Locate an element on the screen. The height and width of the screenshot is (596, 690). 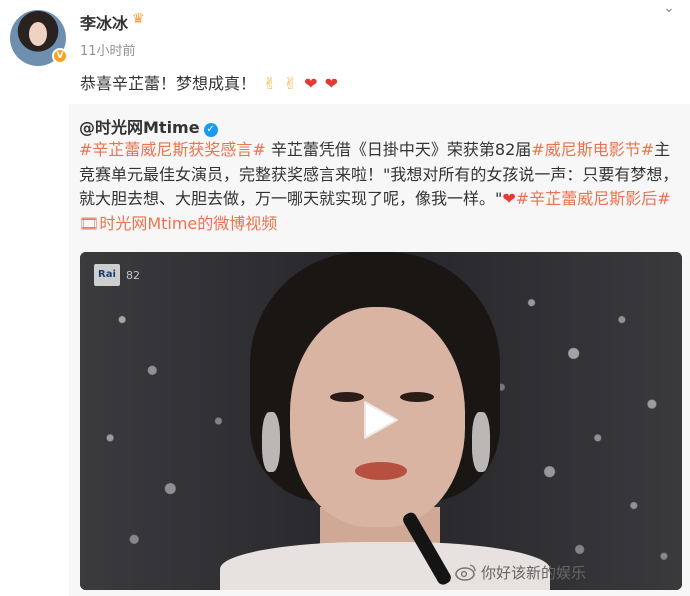
hashtag-link: #辛芷蕾威尼斯获奖感言# is located at coordinates (172, 149).